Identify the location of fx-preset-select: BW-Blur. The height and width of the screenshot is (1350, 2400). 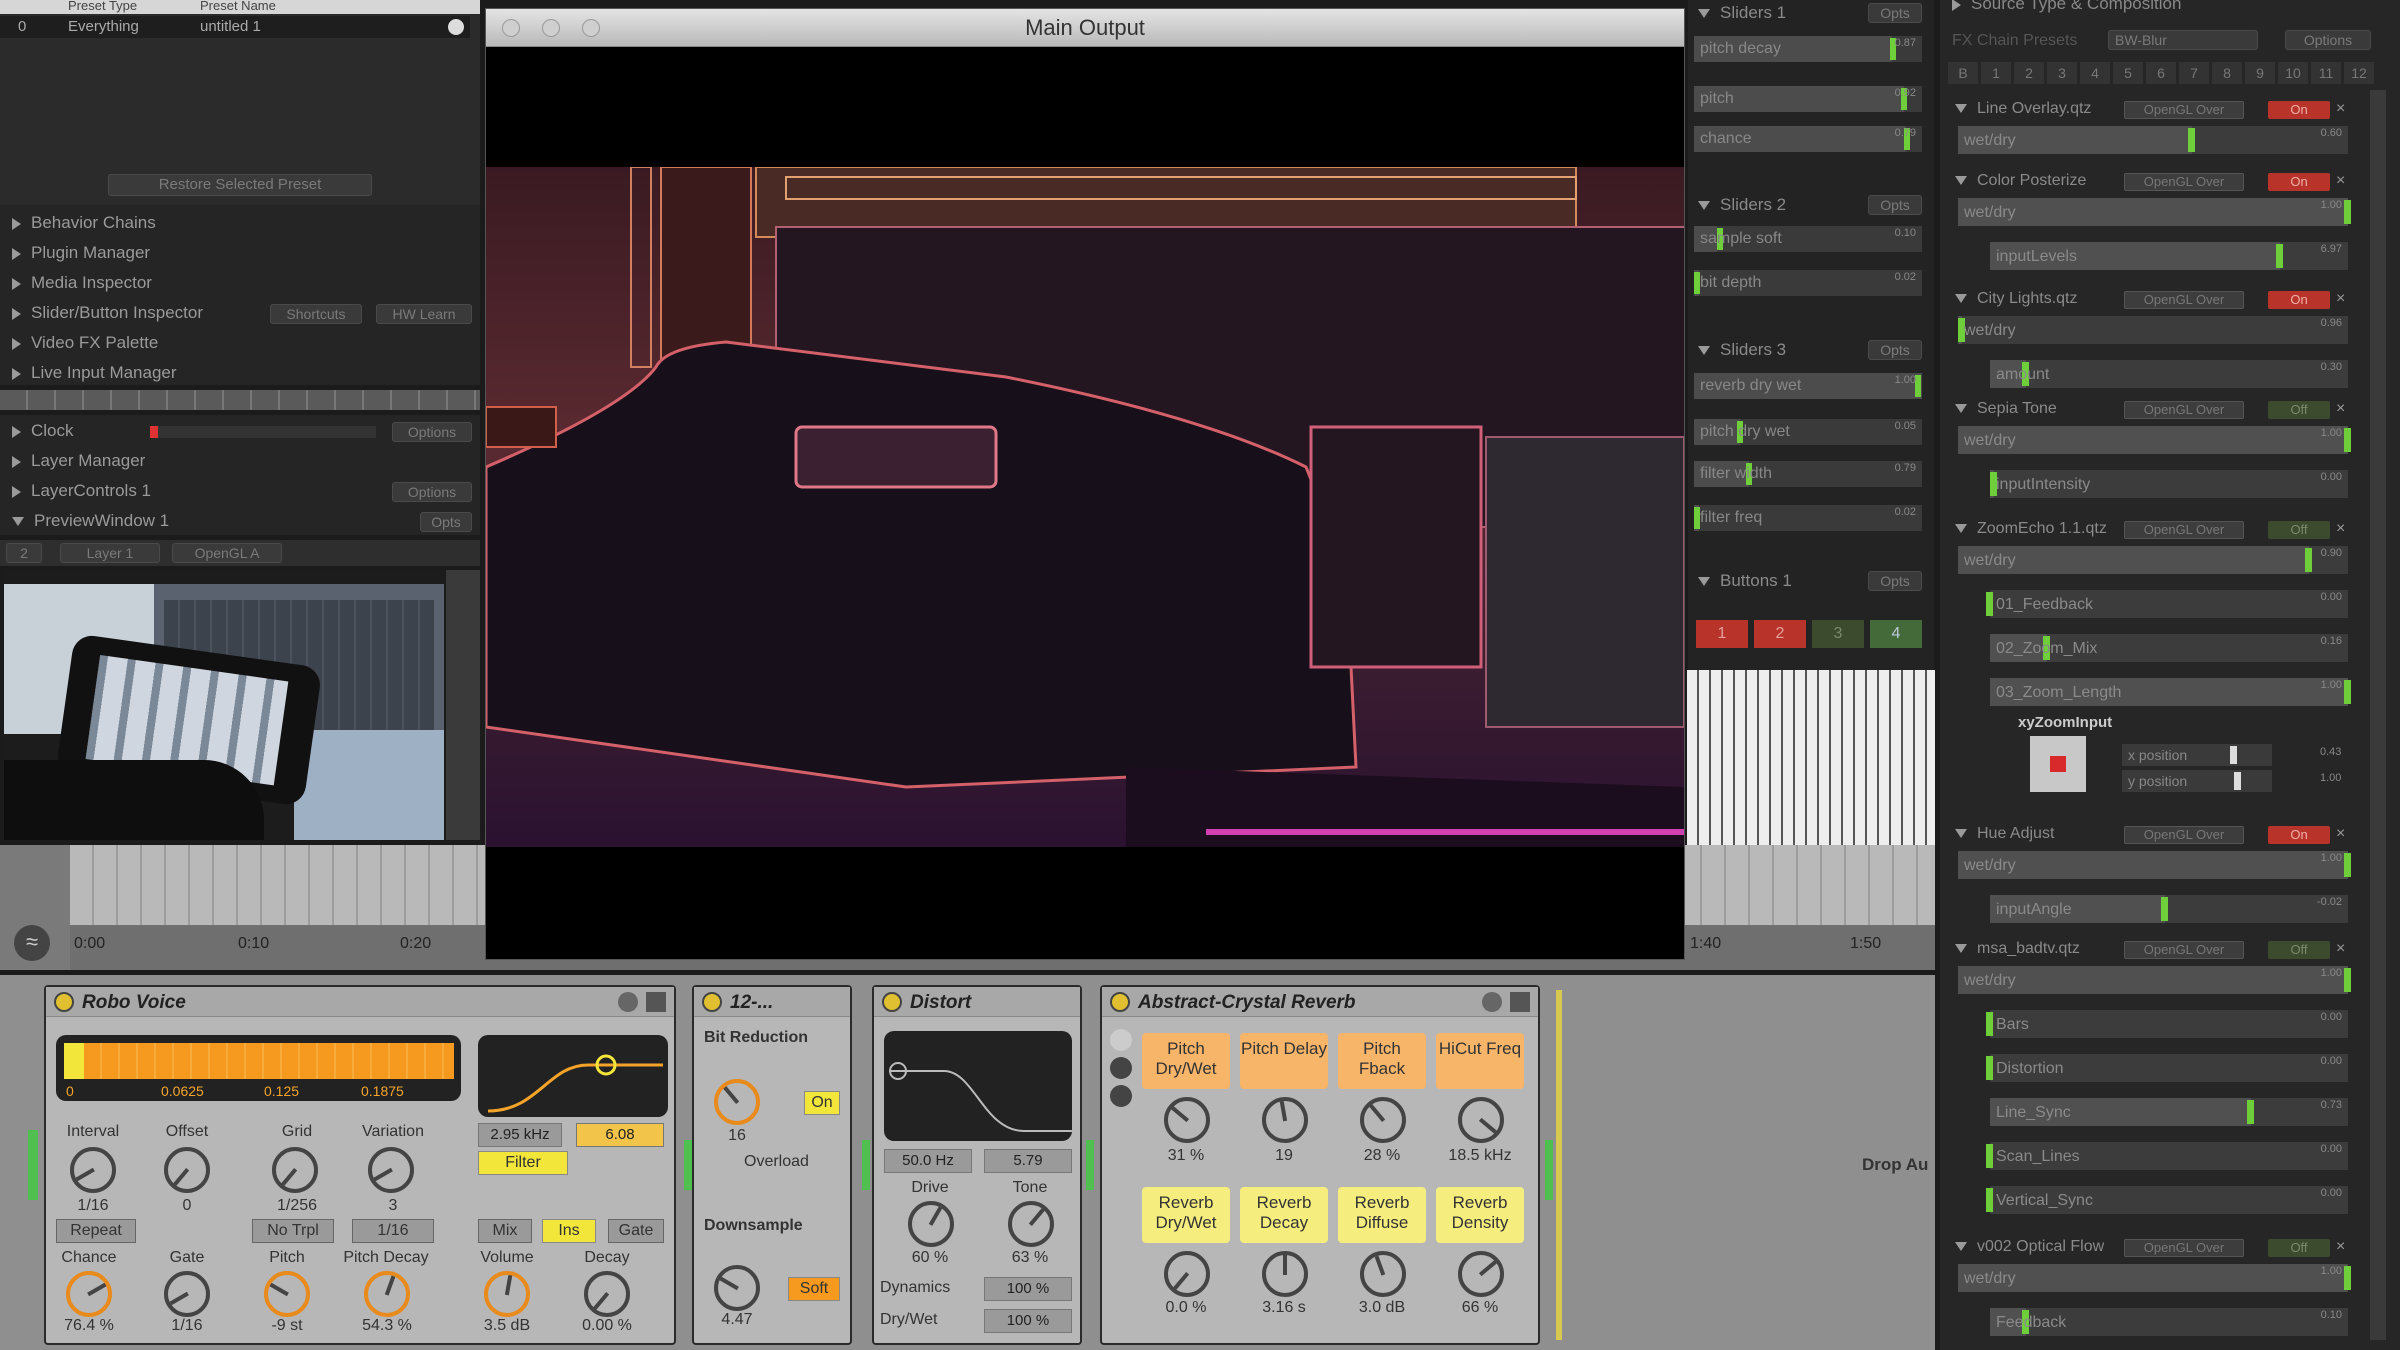
(2183, 40).